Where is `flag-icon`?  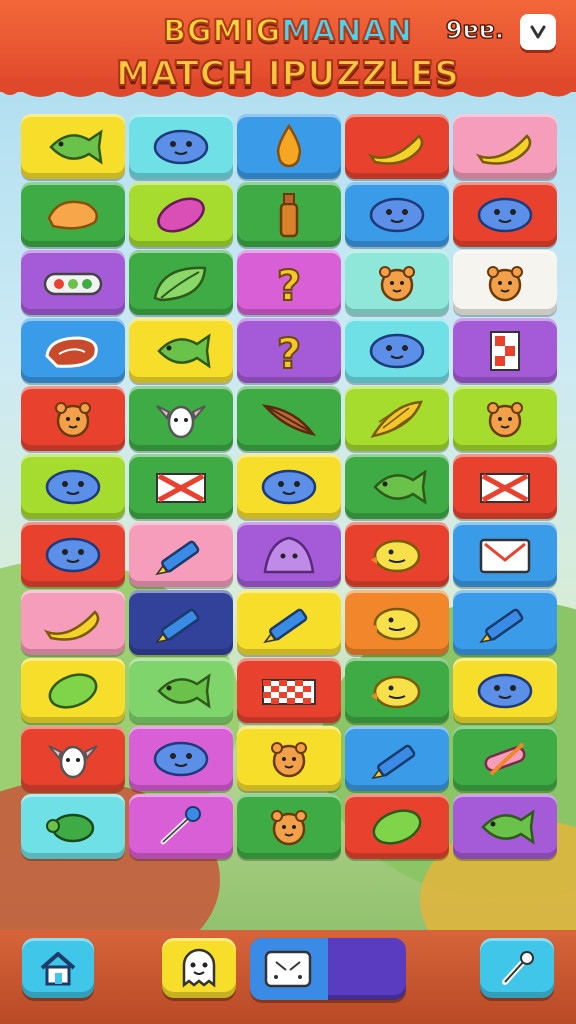 flag-icon is located at coordinates (505, 350).